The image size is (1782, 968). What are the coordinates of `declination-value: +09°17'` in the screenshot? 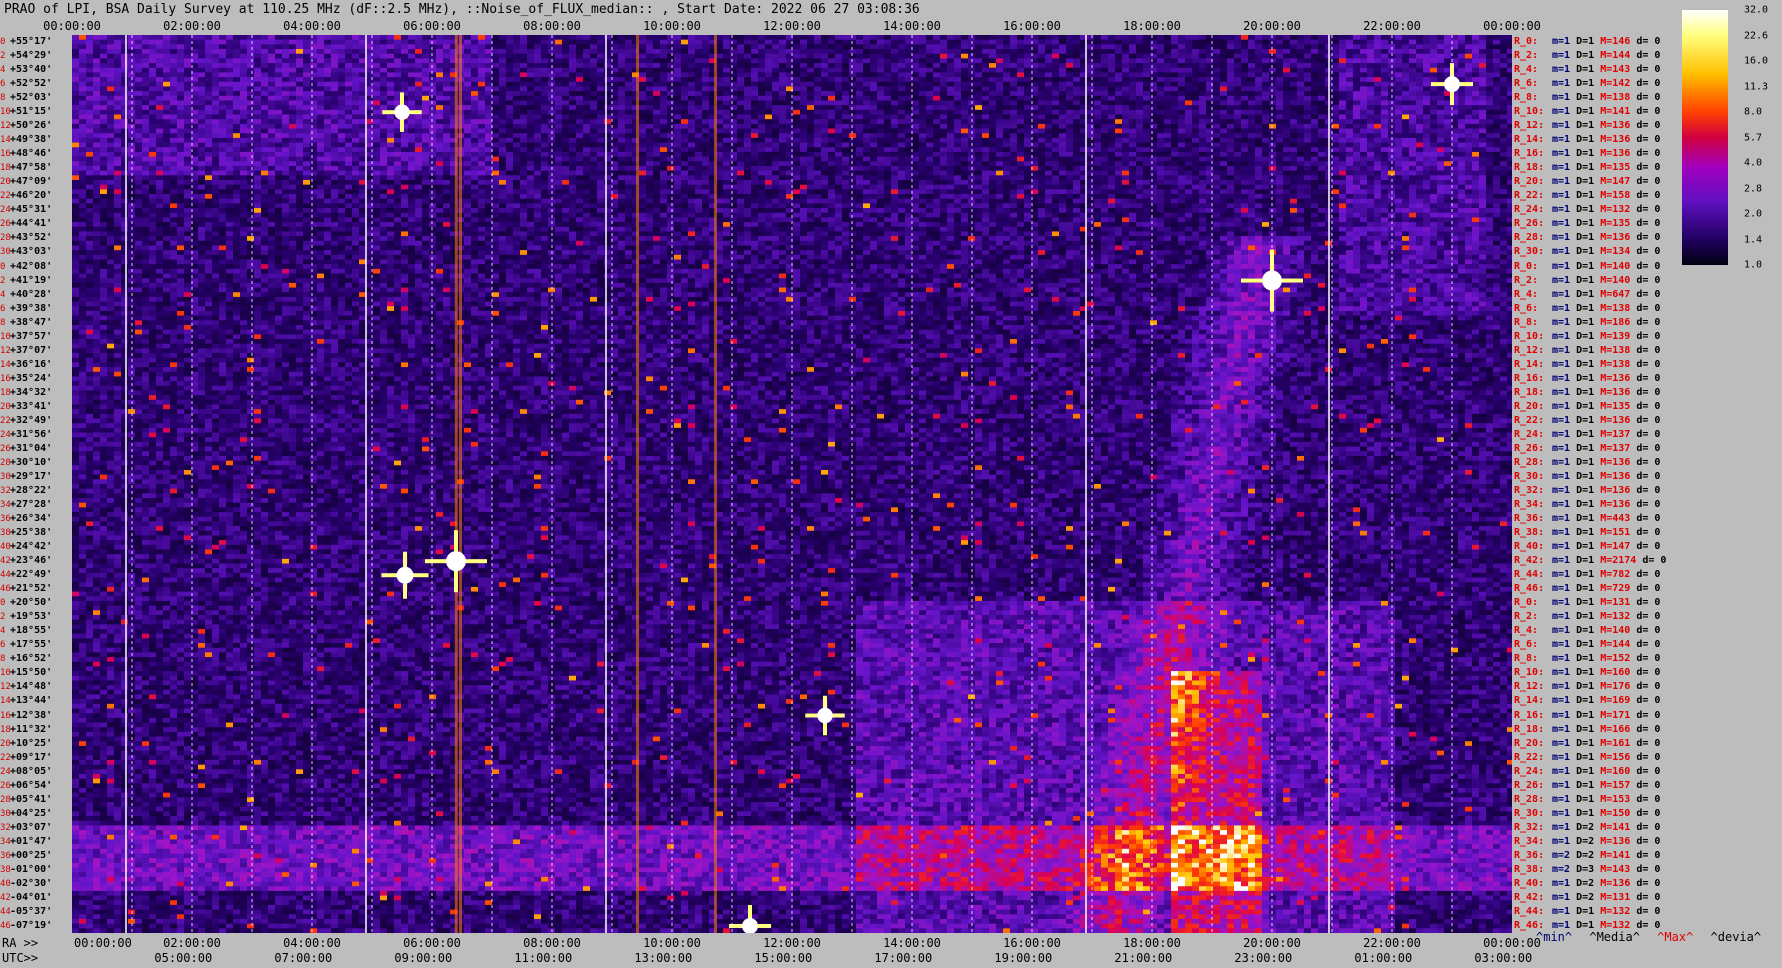 It's located at (31, 757).